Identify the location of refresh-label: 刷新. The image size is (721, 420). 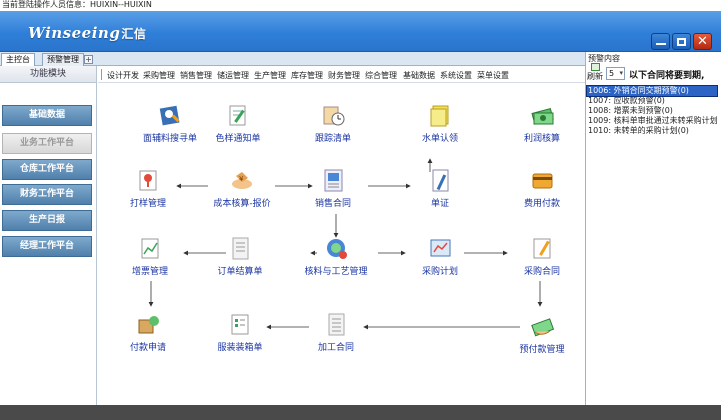
(595, 76).